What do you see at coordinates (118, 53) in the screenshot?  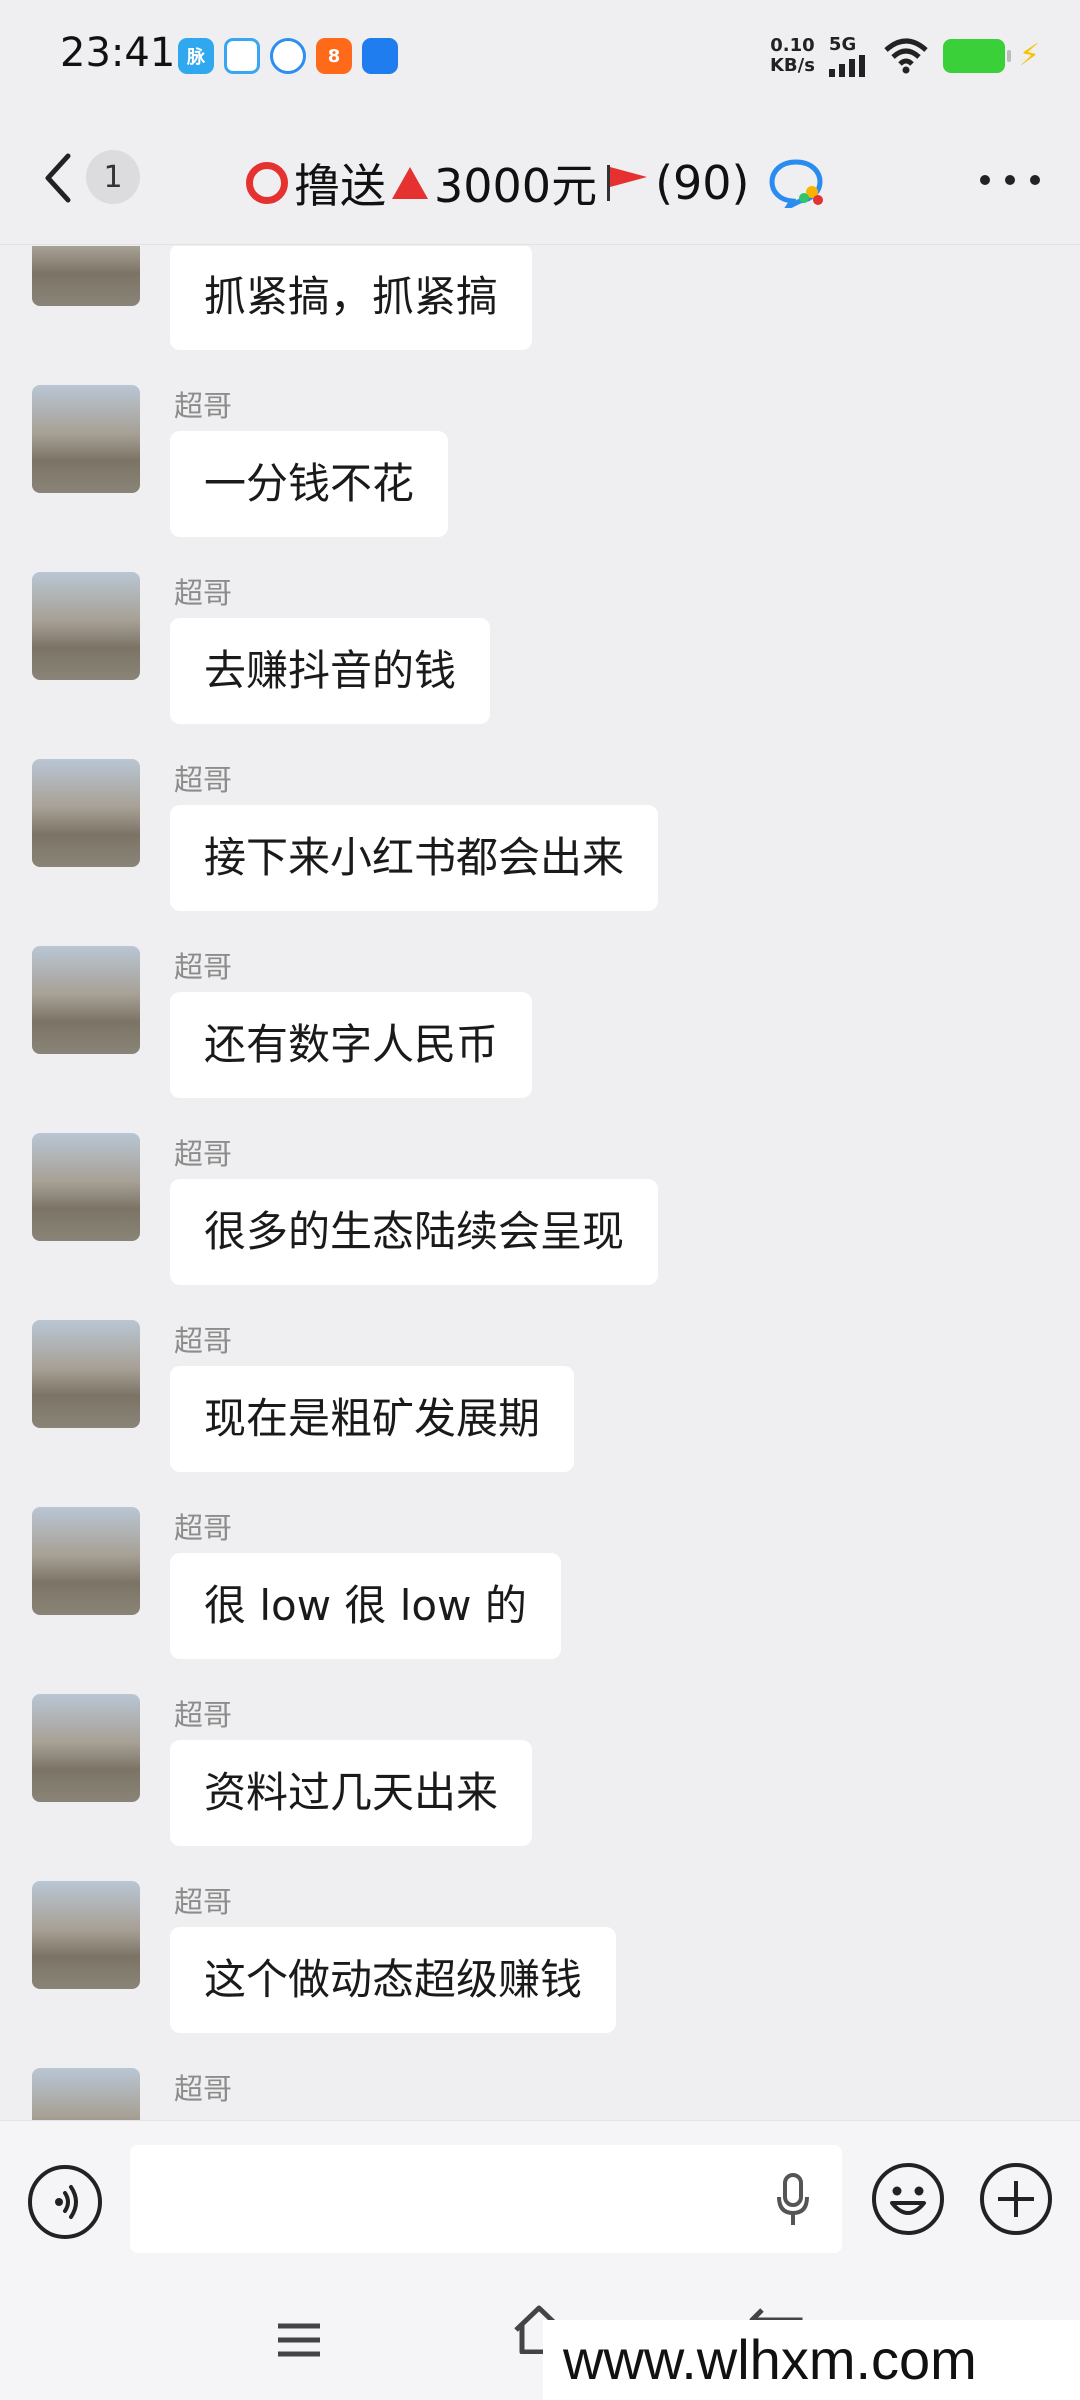 I see `status-time: 23:41` at bounding box center [118, 53].